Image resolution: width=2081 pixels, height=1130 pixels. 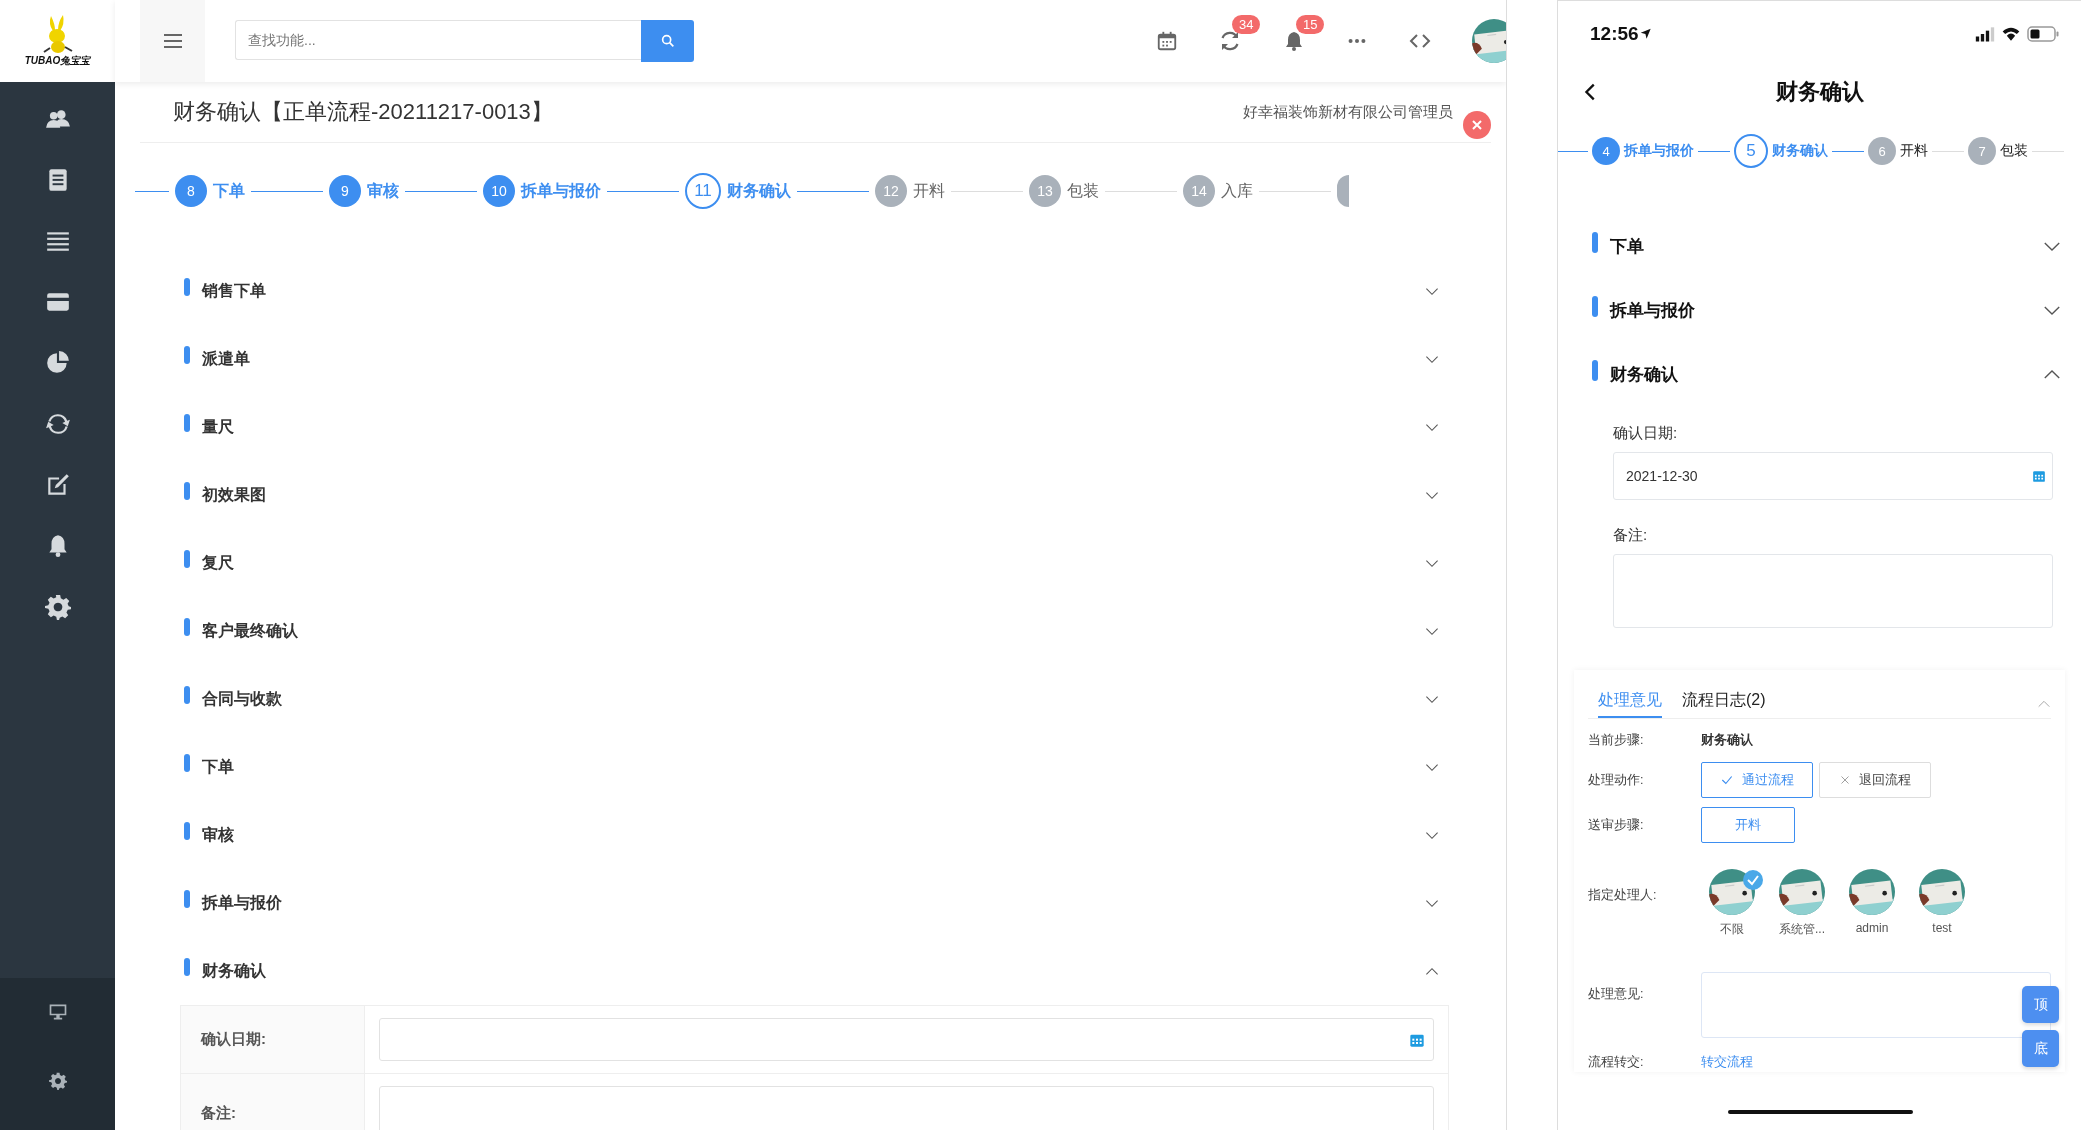 What do you see at coordinates (703, 191) in the screenshot?
I see `step-circle: 11` at bounding box center [703, 191].